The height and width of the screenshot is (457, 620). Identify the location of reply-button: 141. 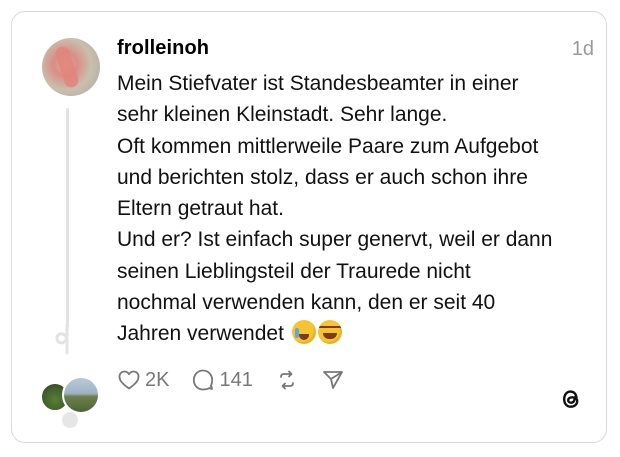
(222, 380).